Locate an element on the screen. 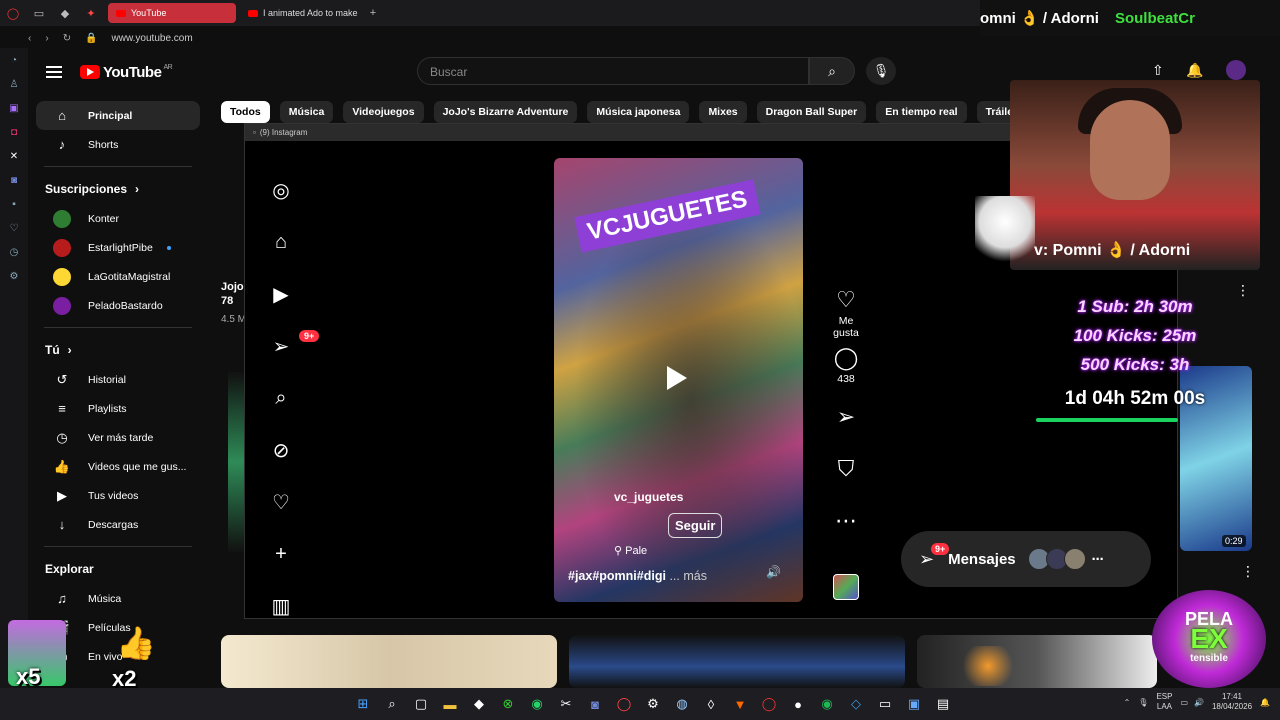  controller-icon: ◊ is located at coordinates (711, 704).